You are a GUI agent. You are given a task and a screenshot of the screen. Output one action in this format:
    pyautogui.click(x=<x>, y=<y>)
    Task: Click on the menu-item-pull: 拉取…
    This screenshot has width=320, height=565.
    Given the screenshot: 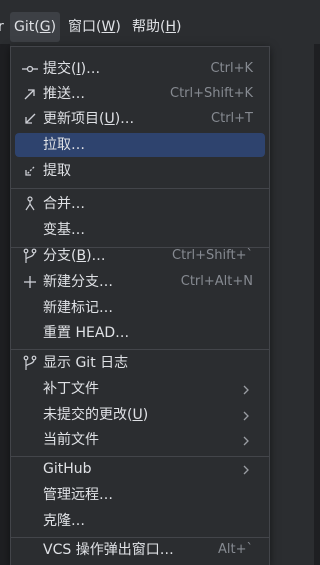 What is the action you would take?
    pyautogui.click(x=140, y=145)
    